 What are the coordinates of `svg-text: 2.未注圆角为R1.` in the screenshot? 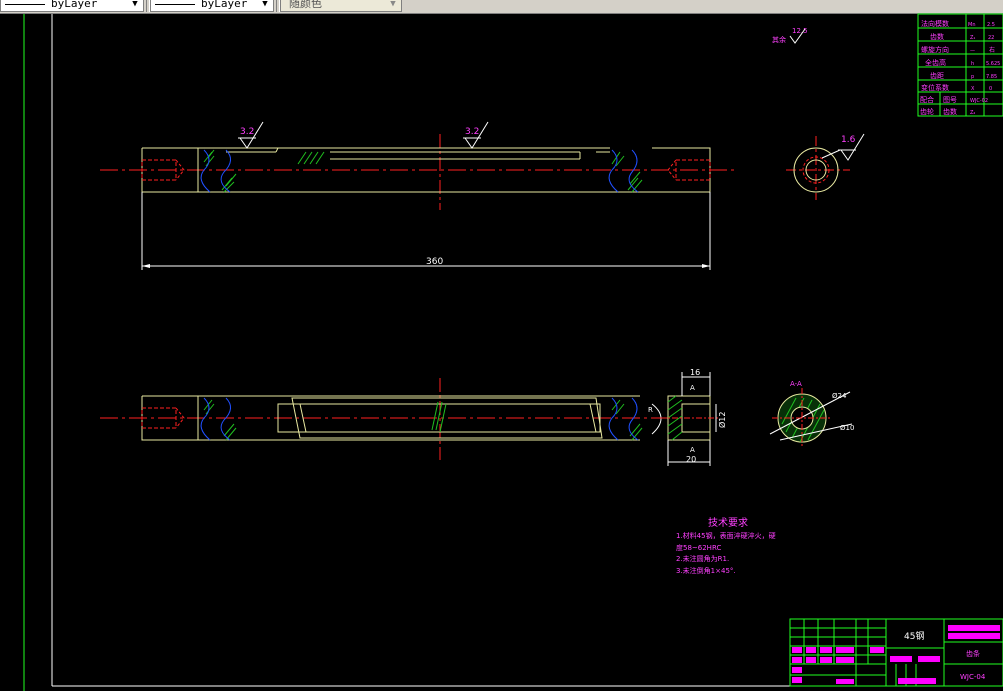 It's located at (702, 558).